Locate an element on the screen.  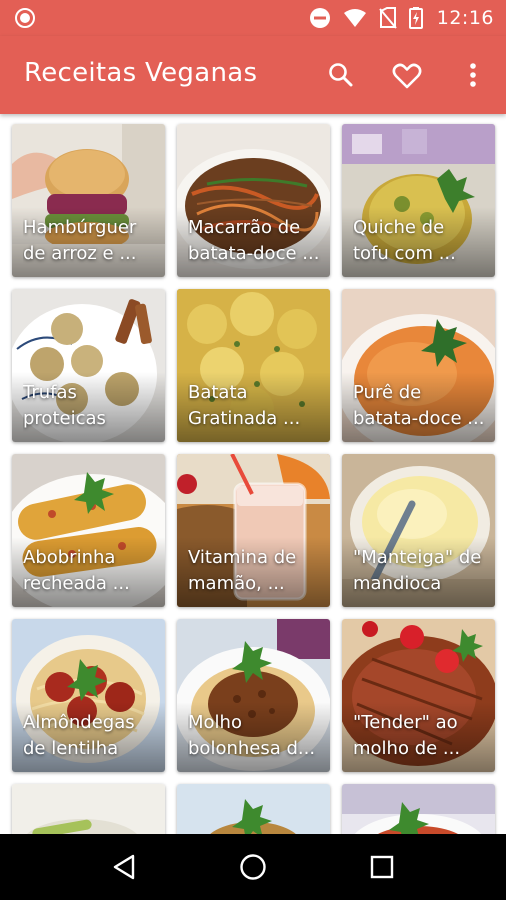
status-bar: 12:16 is located at coordinates (253, 18).